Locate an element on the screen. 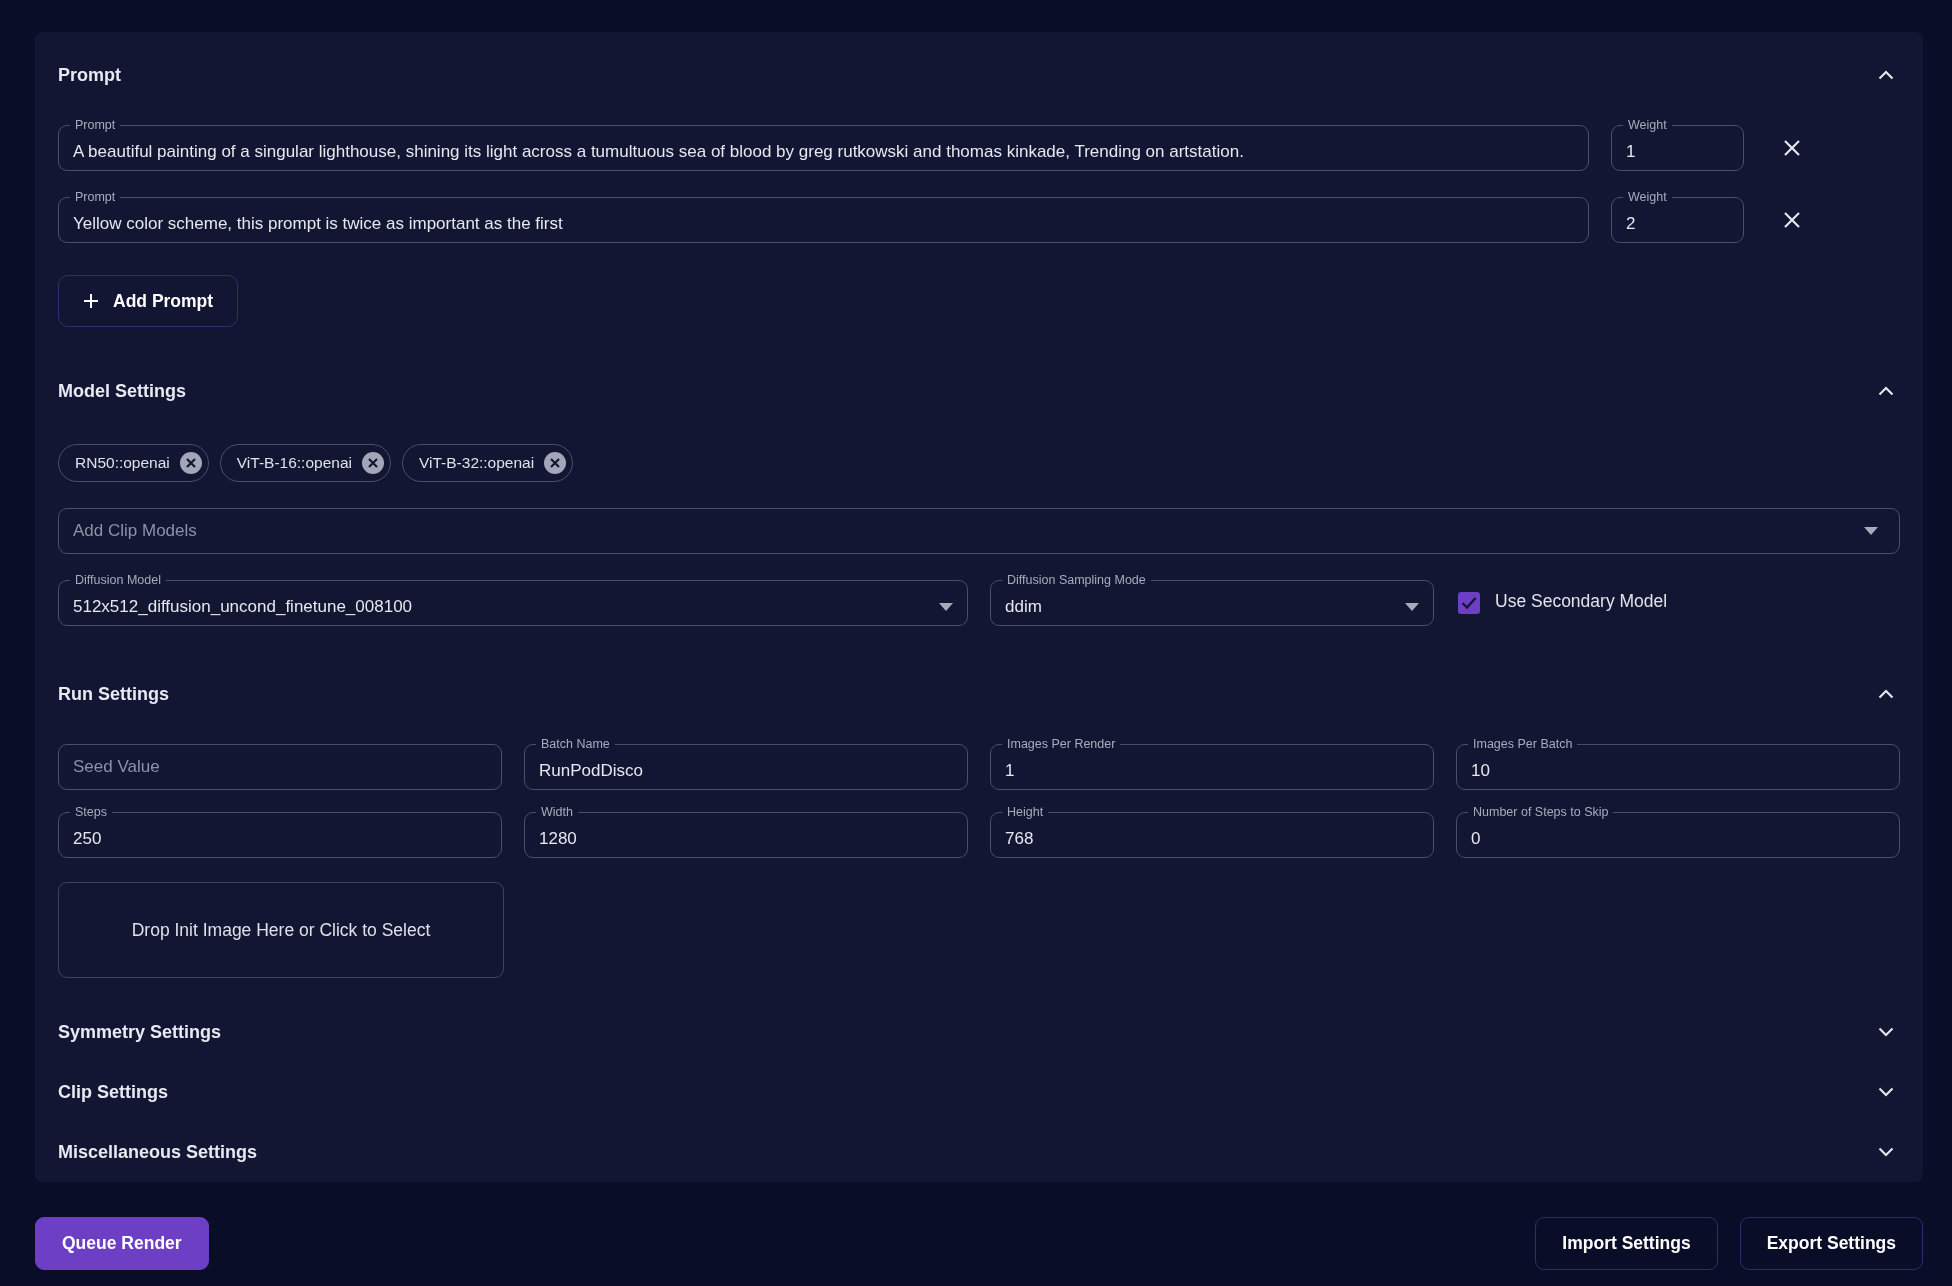 The width and height of the screenshot is (1952, 1286). sampling-mode-dropdown: Diffusion Sampling Mode ddim is located at coordinates (1212, 599).